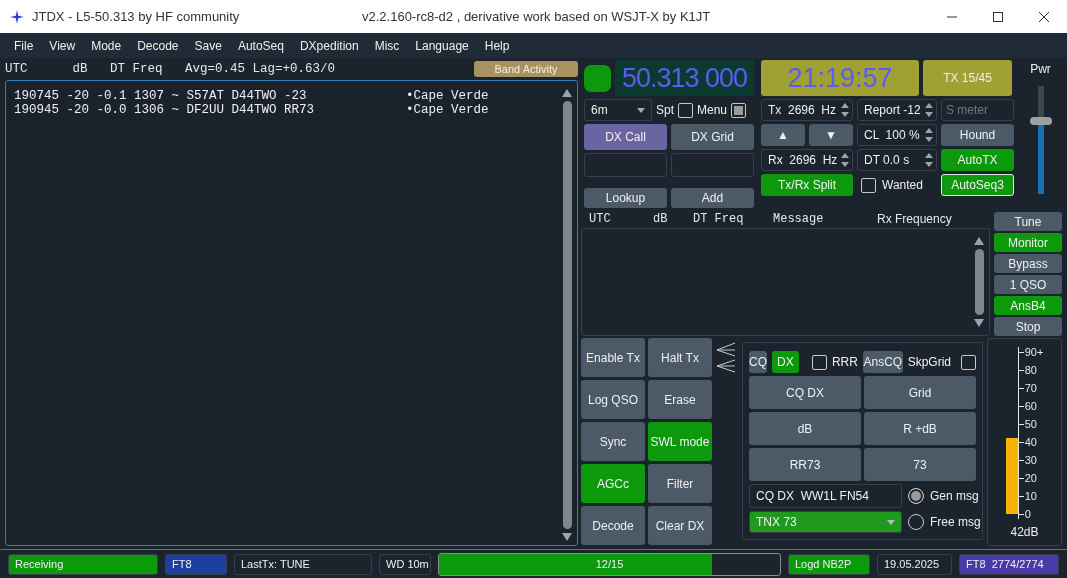 The width and height of the screenshot is (1067, 578). Describe the element at coordinates (1030, 370) in the screenshot. I see `scale-label: 80` at that location.